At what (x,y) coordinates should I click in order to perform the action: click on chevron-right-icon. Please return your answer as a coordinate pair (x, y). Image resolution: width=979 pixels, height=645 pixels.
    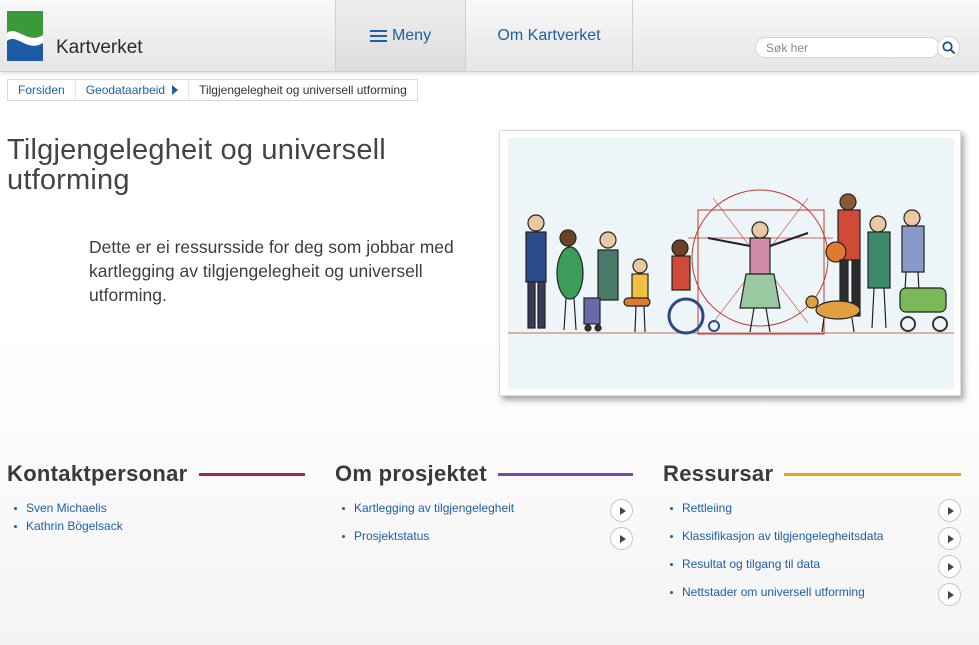
    Looking at the image, I should click on (175, 90).